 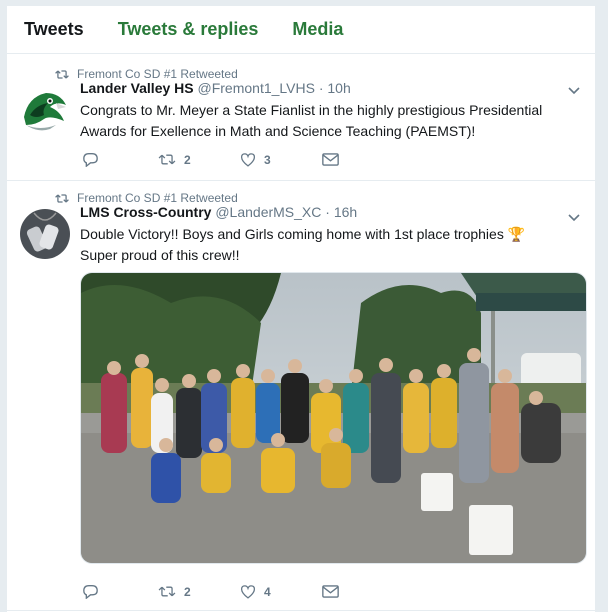 I want to click on tweet-actions: 2 3, so click(x=210, y=159).